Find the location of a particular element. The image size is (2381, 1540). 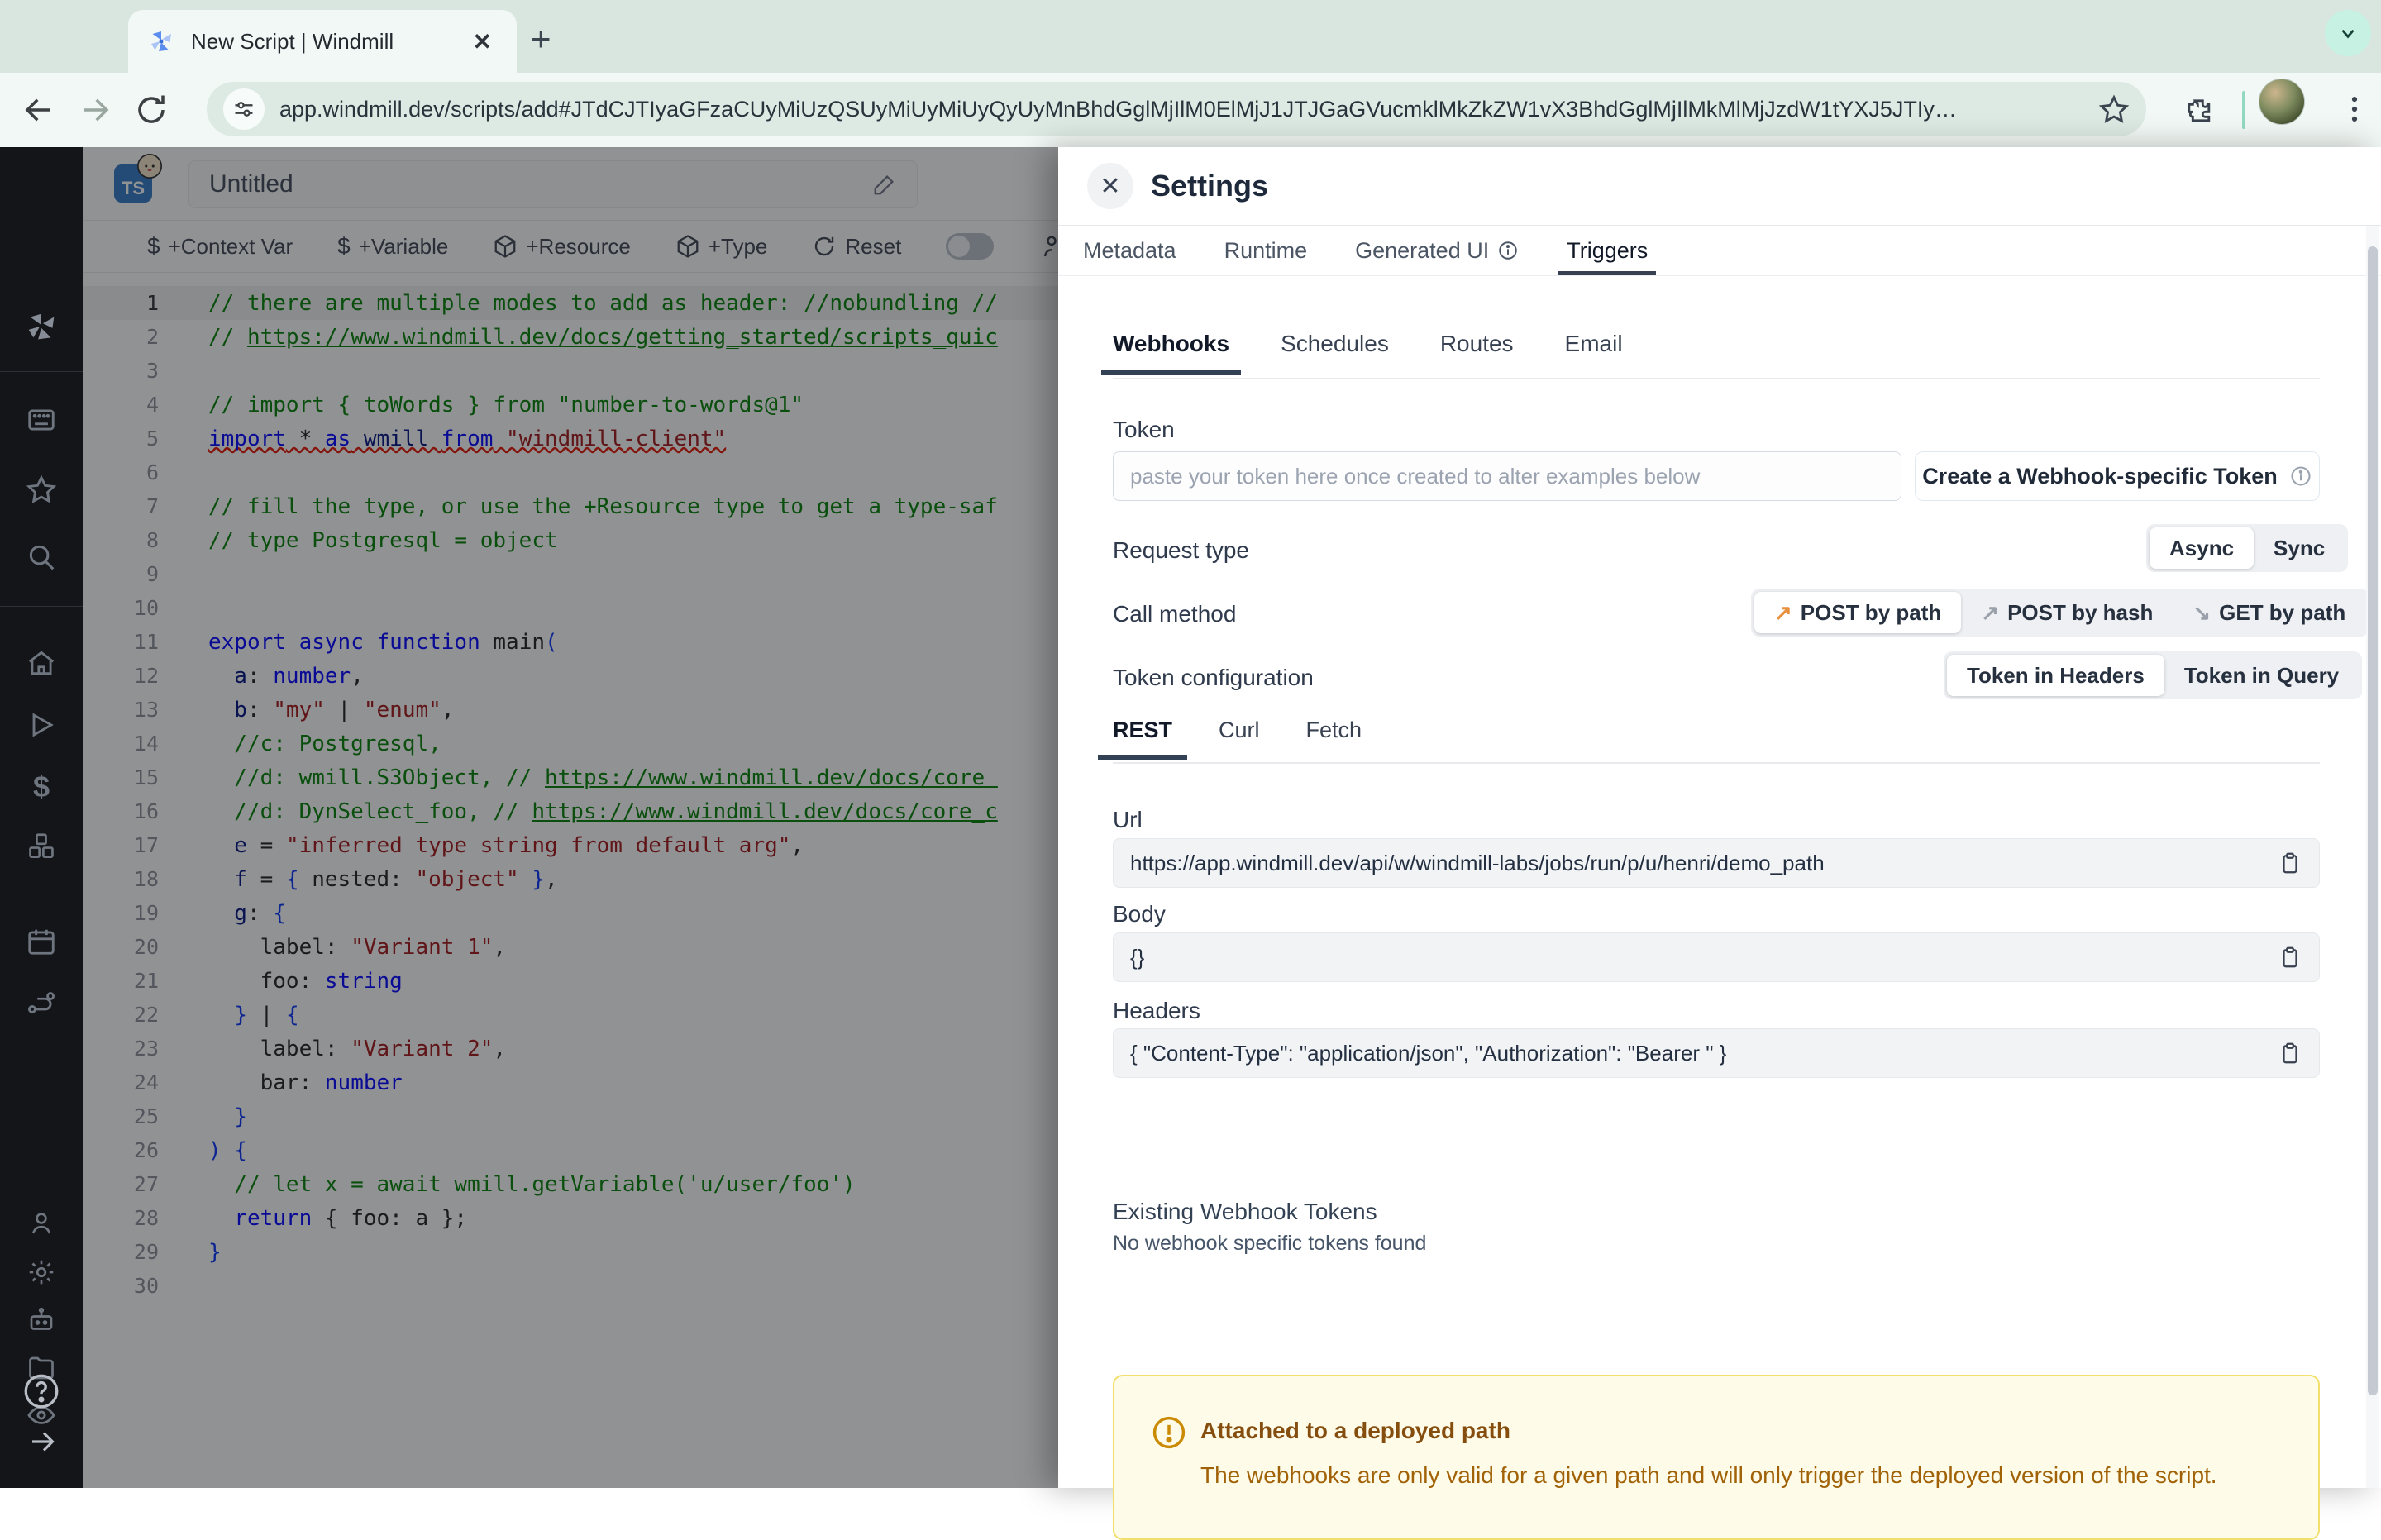

sidebar-item-favorites is located at coordinates (42, 490).